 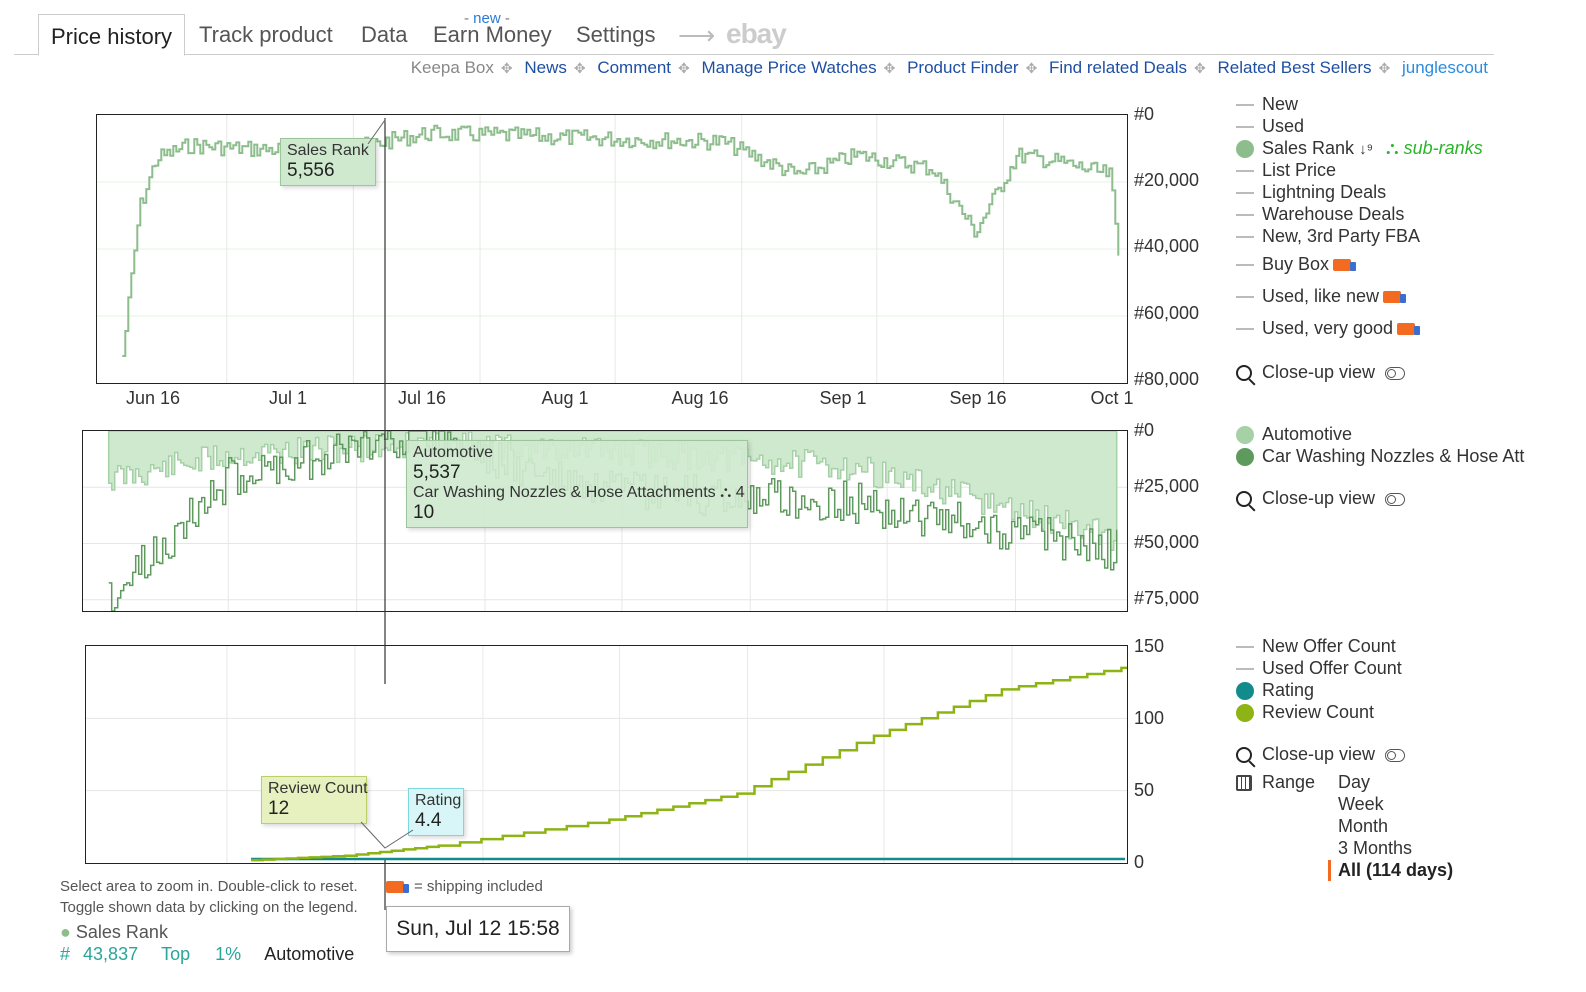 I want to click on closeup-toggle-2: Close-up view, so click(x=1321, y=498).